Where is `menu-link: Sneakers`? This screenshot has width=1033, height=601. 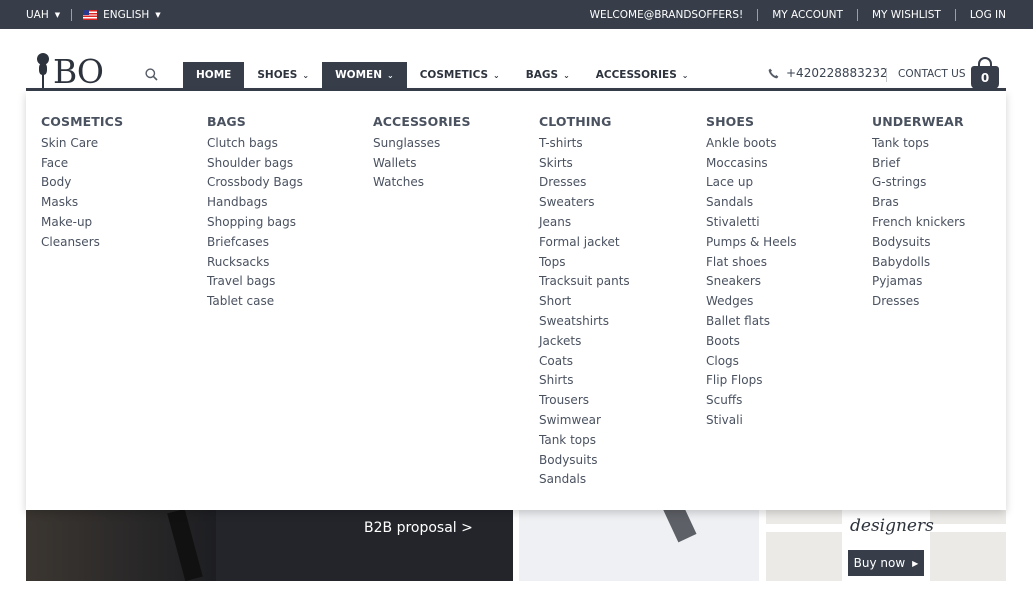 menu-link: Sneakers is located at coordinates (751, 282).